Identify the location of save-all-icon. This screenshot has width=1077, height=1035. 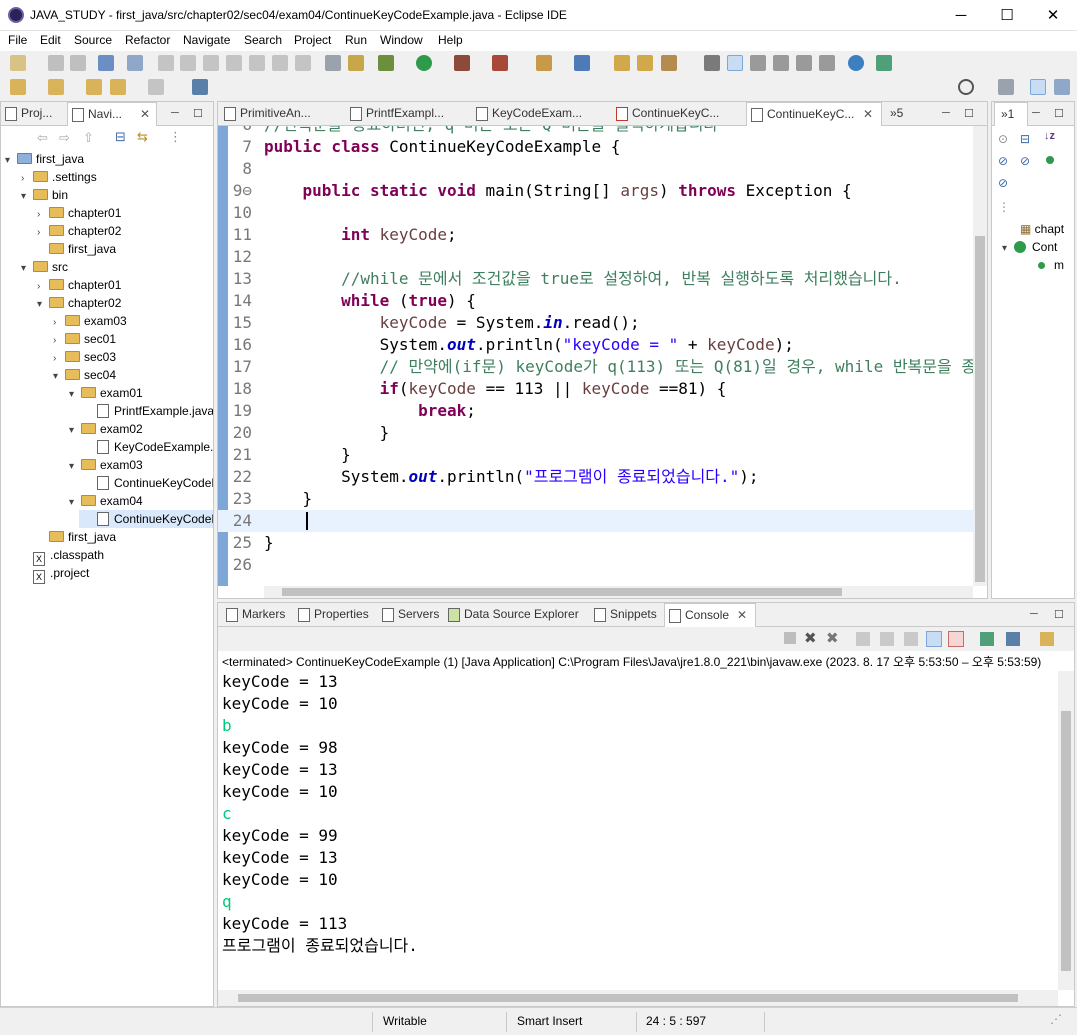
(78, 63).